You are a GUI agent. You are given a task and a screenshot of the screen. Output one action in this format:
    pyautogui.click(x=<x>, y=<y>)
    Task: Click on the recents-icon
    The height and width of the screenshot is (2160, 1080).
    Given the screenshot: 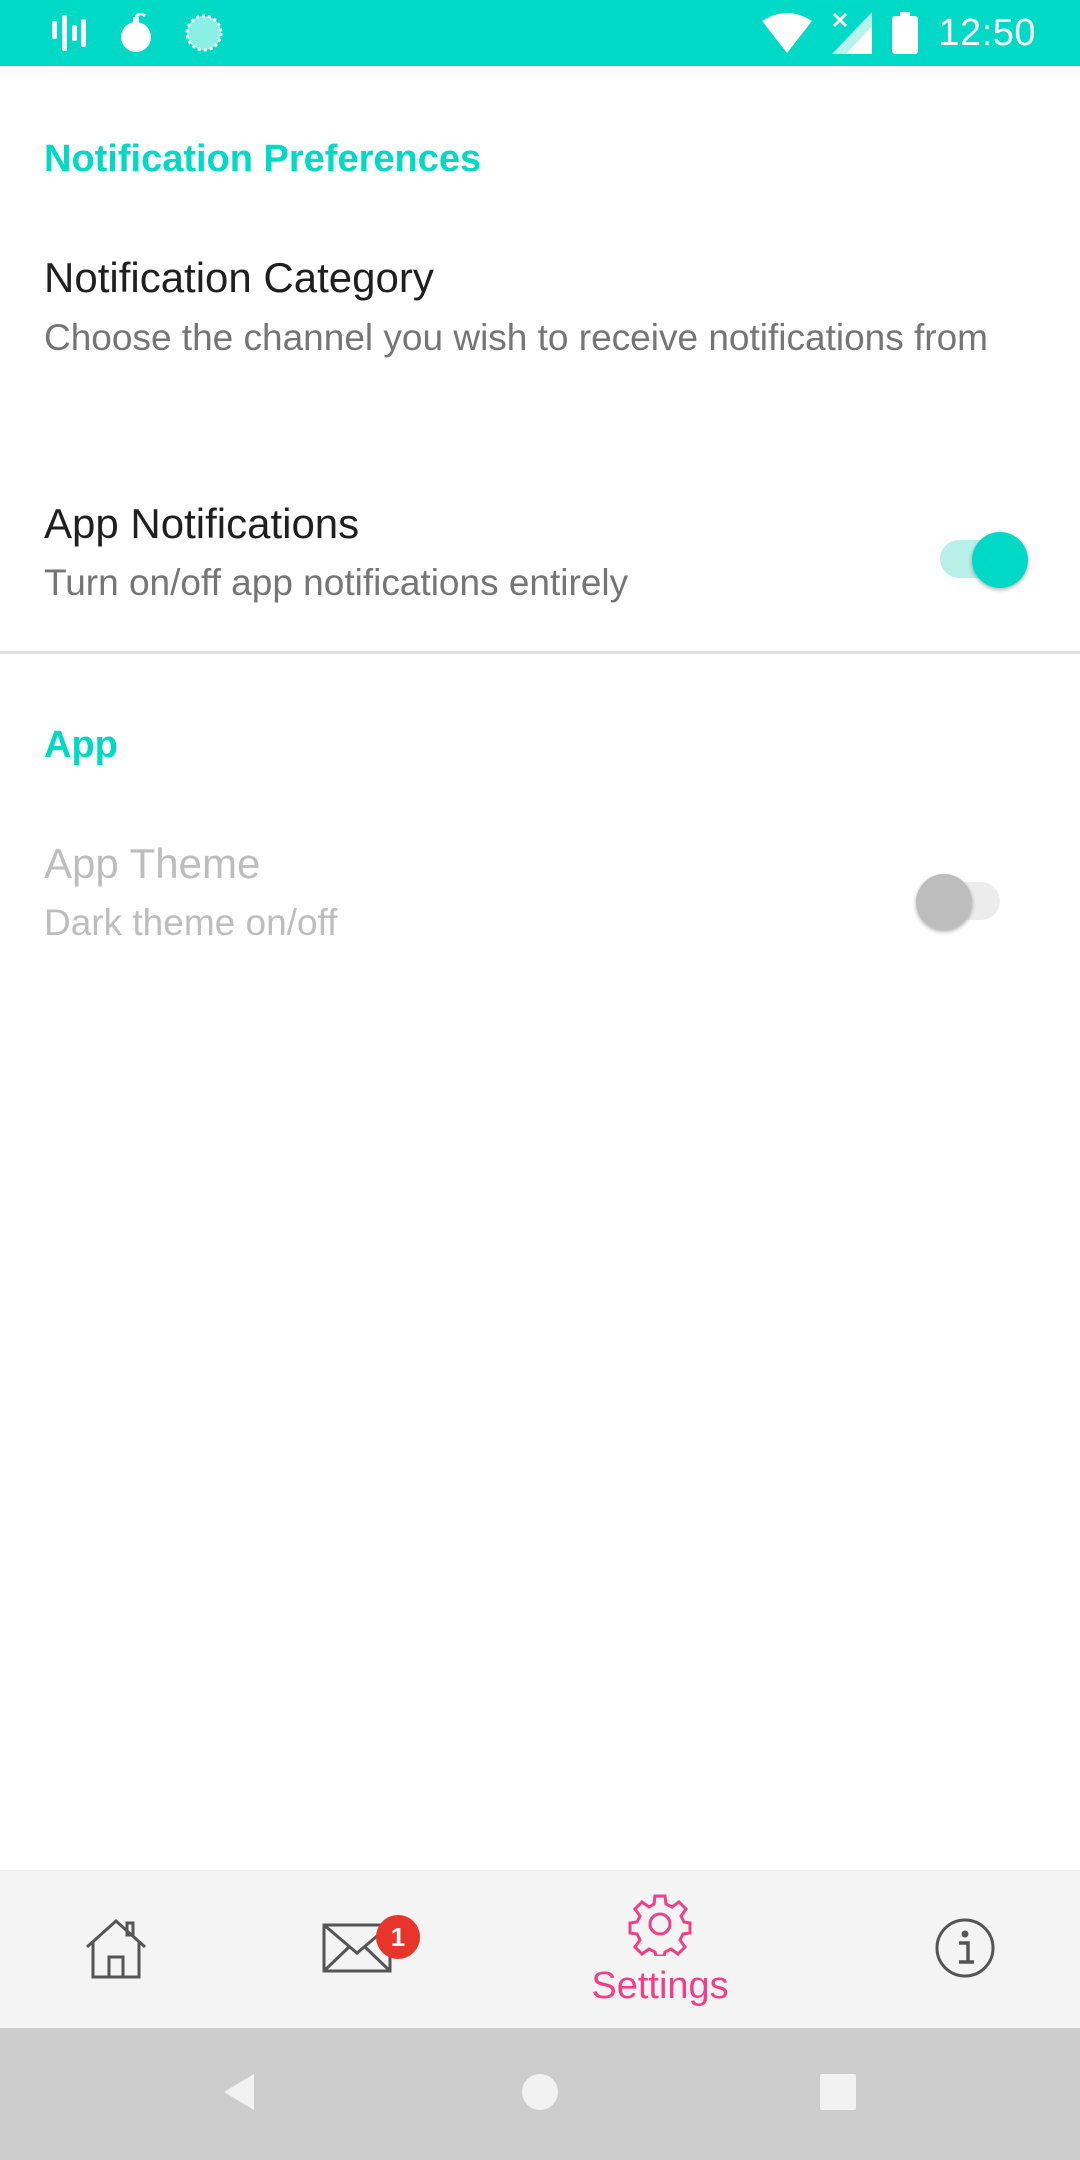 What is the action you would take?
    pyautogui.click(x=838, y=2094)
    